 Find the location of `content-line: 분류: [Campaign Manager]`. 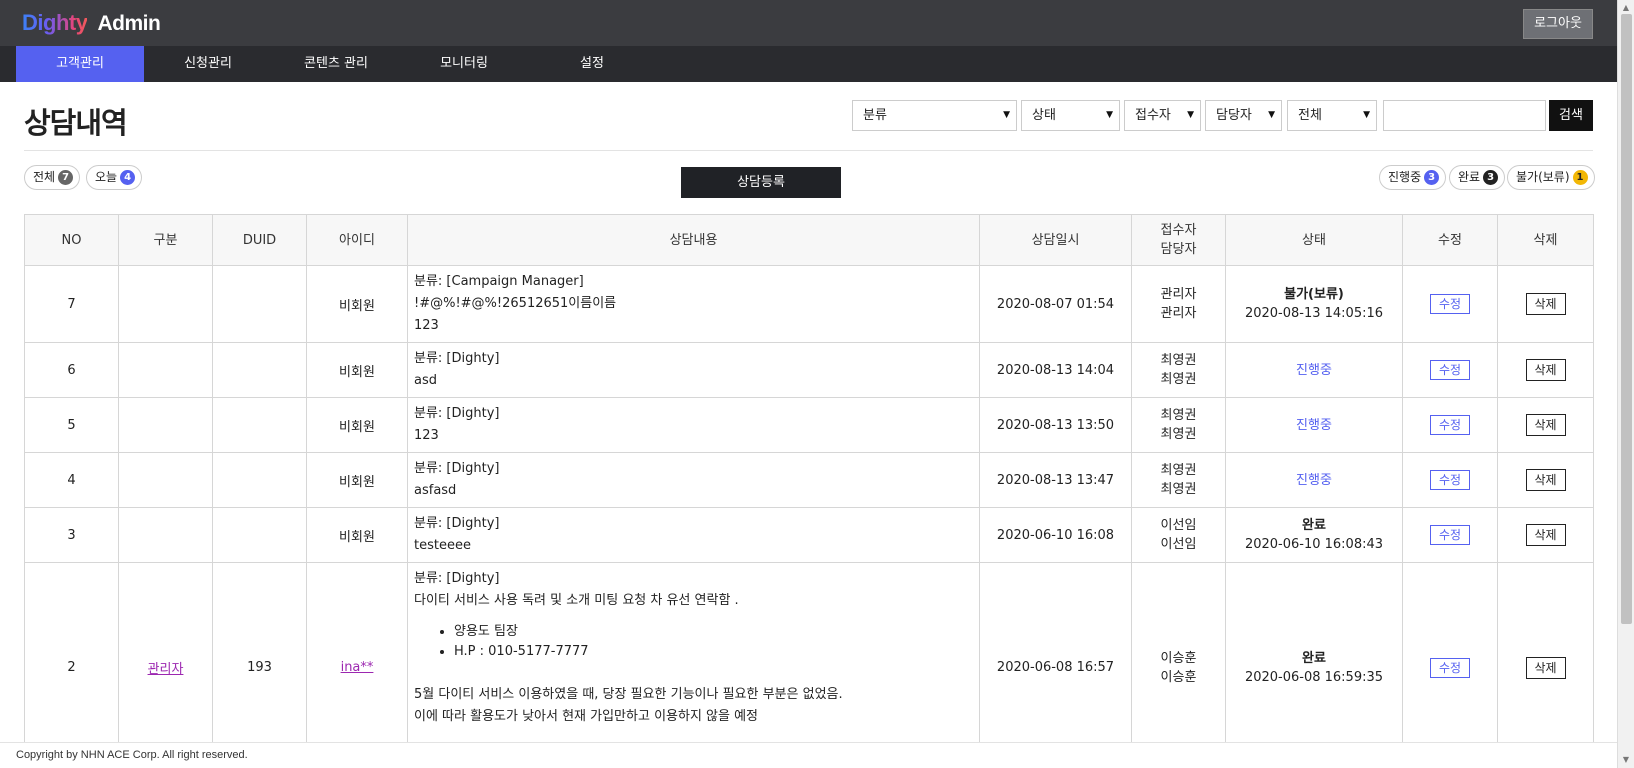

content-line: 분류: [Campaign Manager] is located at coordinates (499, 281).